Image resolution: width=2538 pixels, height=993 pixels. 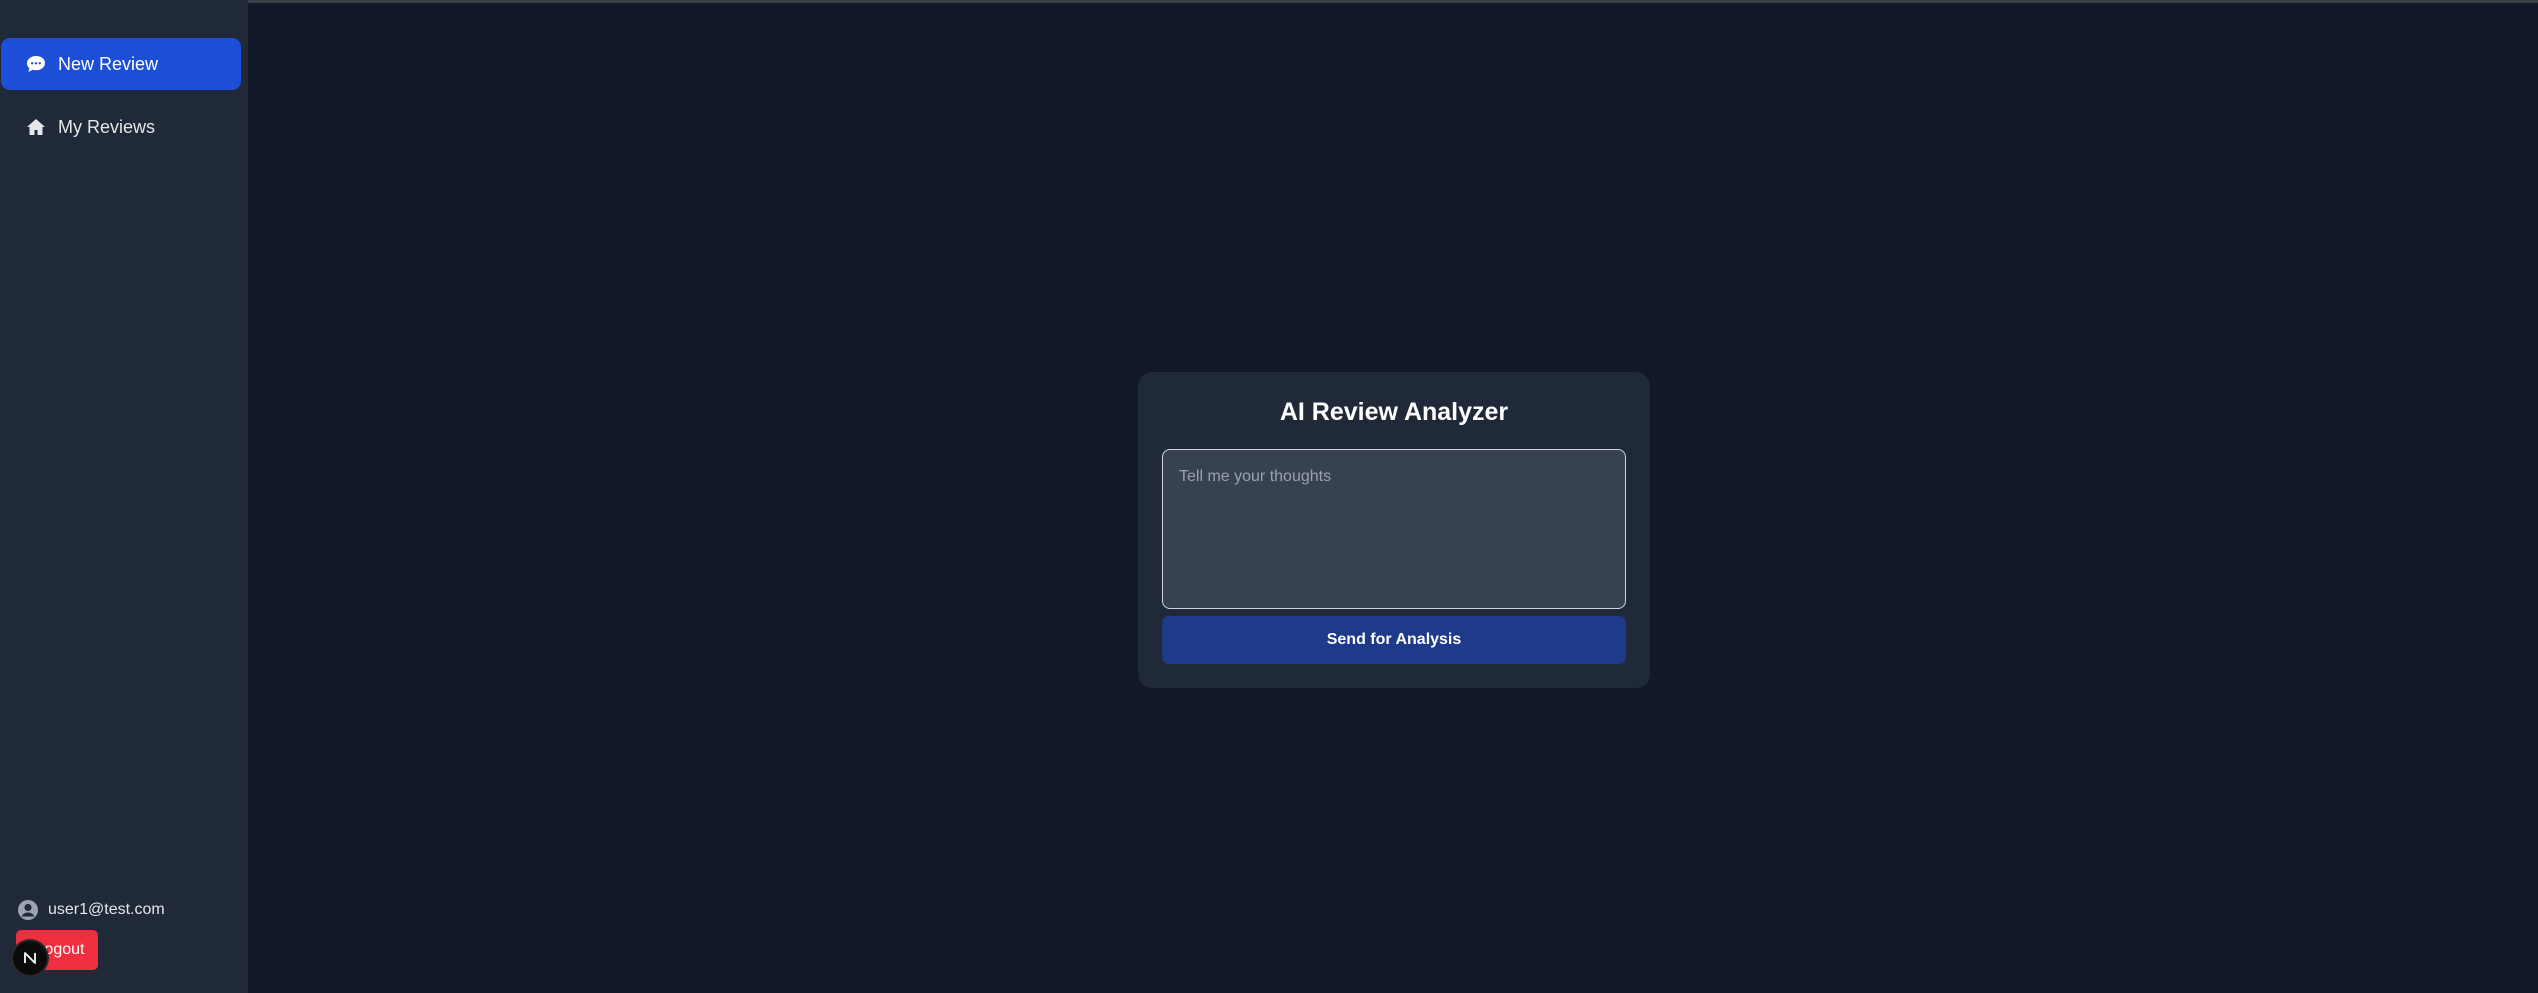 I want to click on user-email: user1@test.com, so click(x=106, y=909).